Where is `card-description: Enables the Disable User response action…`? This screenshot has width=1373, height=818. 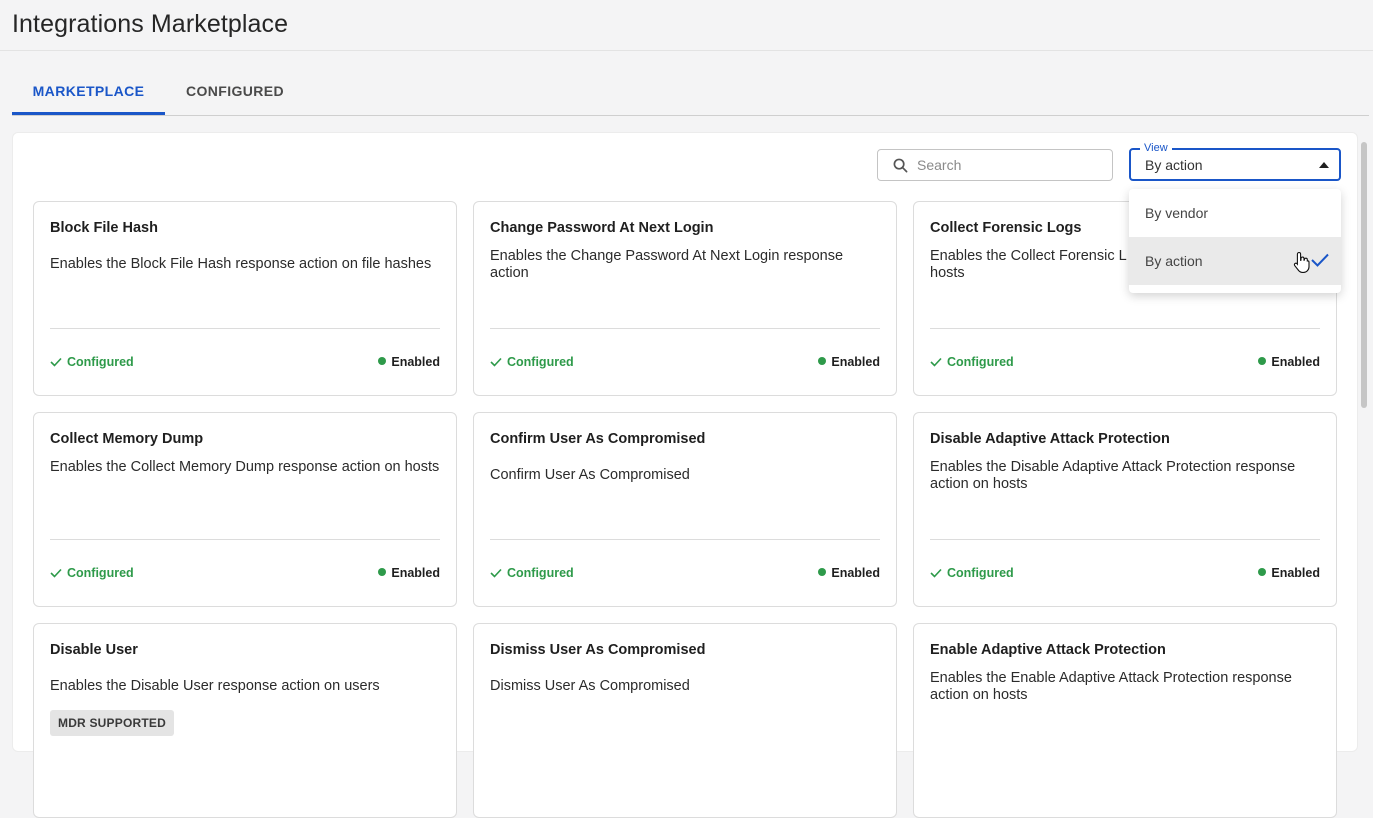
card-description: Enables the Disable User response action… is located at coordinates (215, 686).